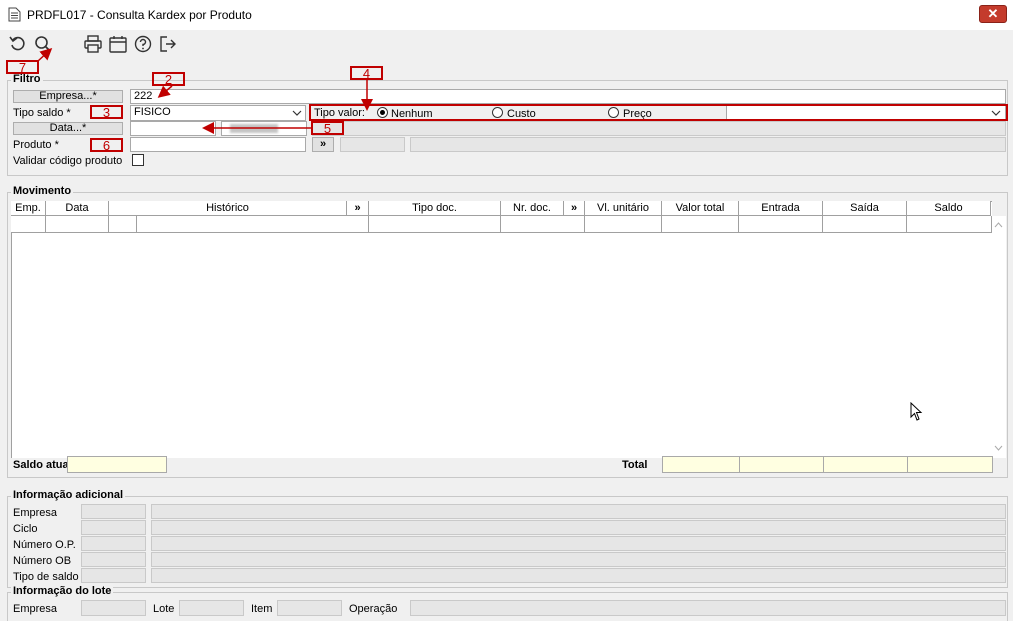 This screenshot has height=621, width=1013. What do you see at coordinates (68, 495) in the screenshot?
I see `info-adicional-label: Informação adicional` at bounding box center [68, 495].